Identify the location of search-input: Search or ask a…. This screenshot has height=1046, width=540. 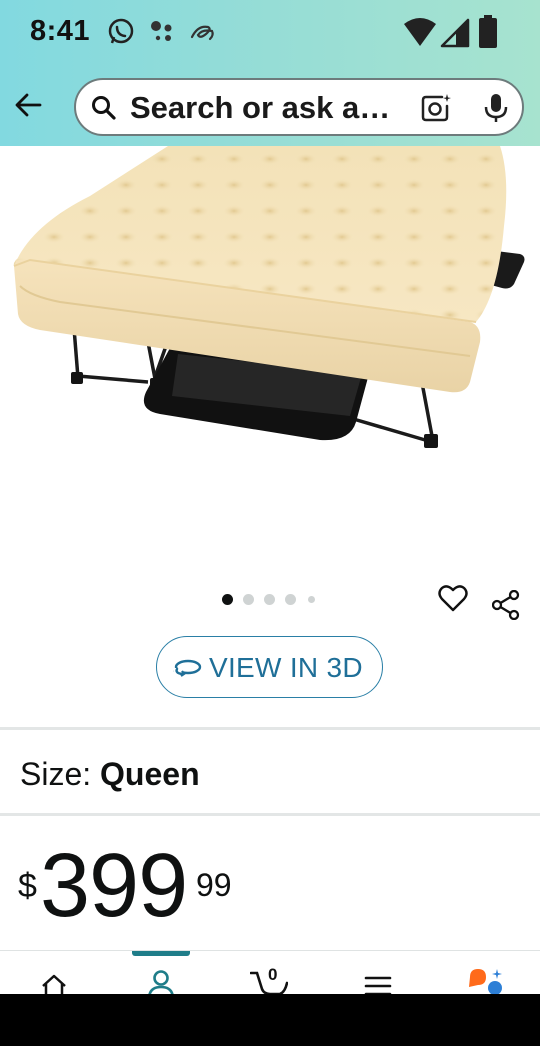
(299, 107).